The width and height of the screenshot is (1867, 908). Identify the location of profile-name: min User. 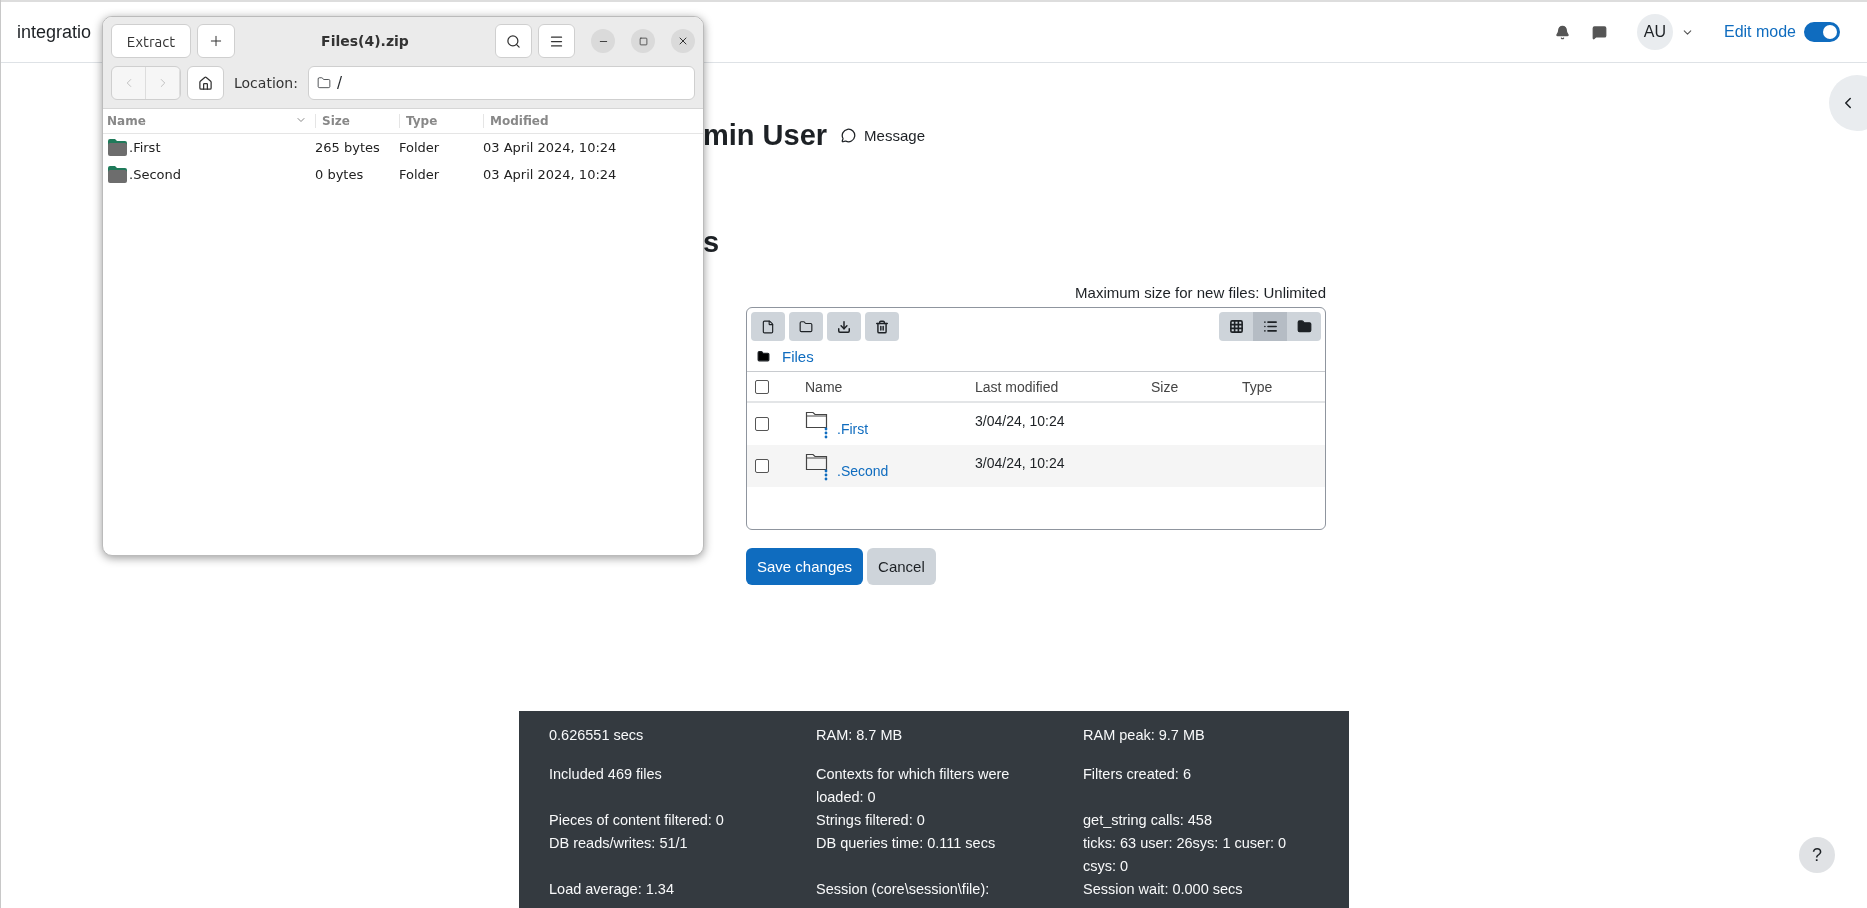
(765, 135).